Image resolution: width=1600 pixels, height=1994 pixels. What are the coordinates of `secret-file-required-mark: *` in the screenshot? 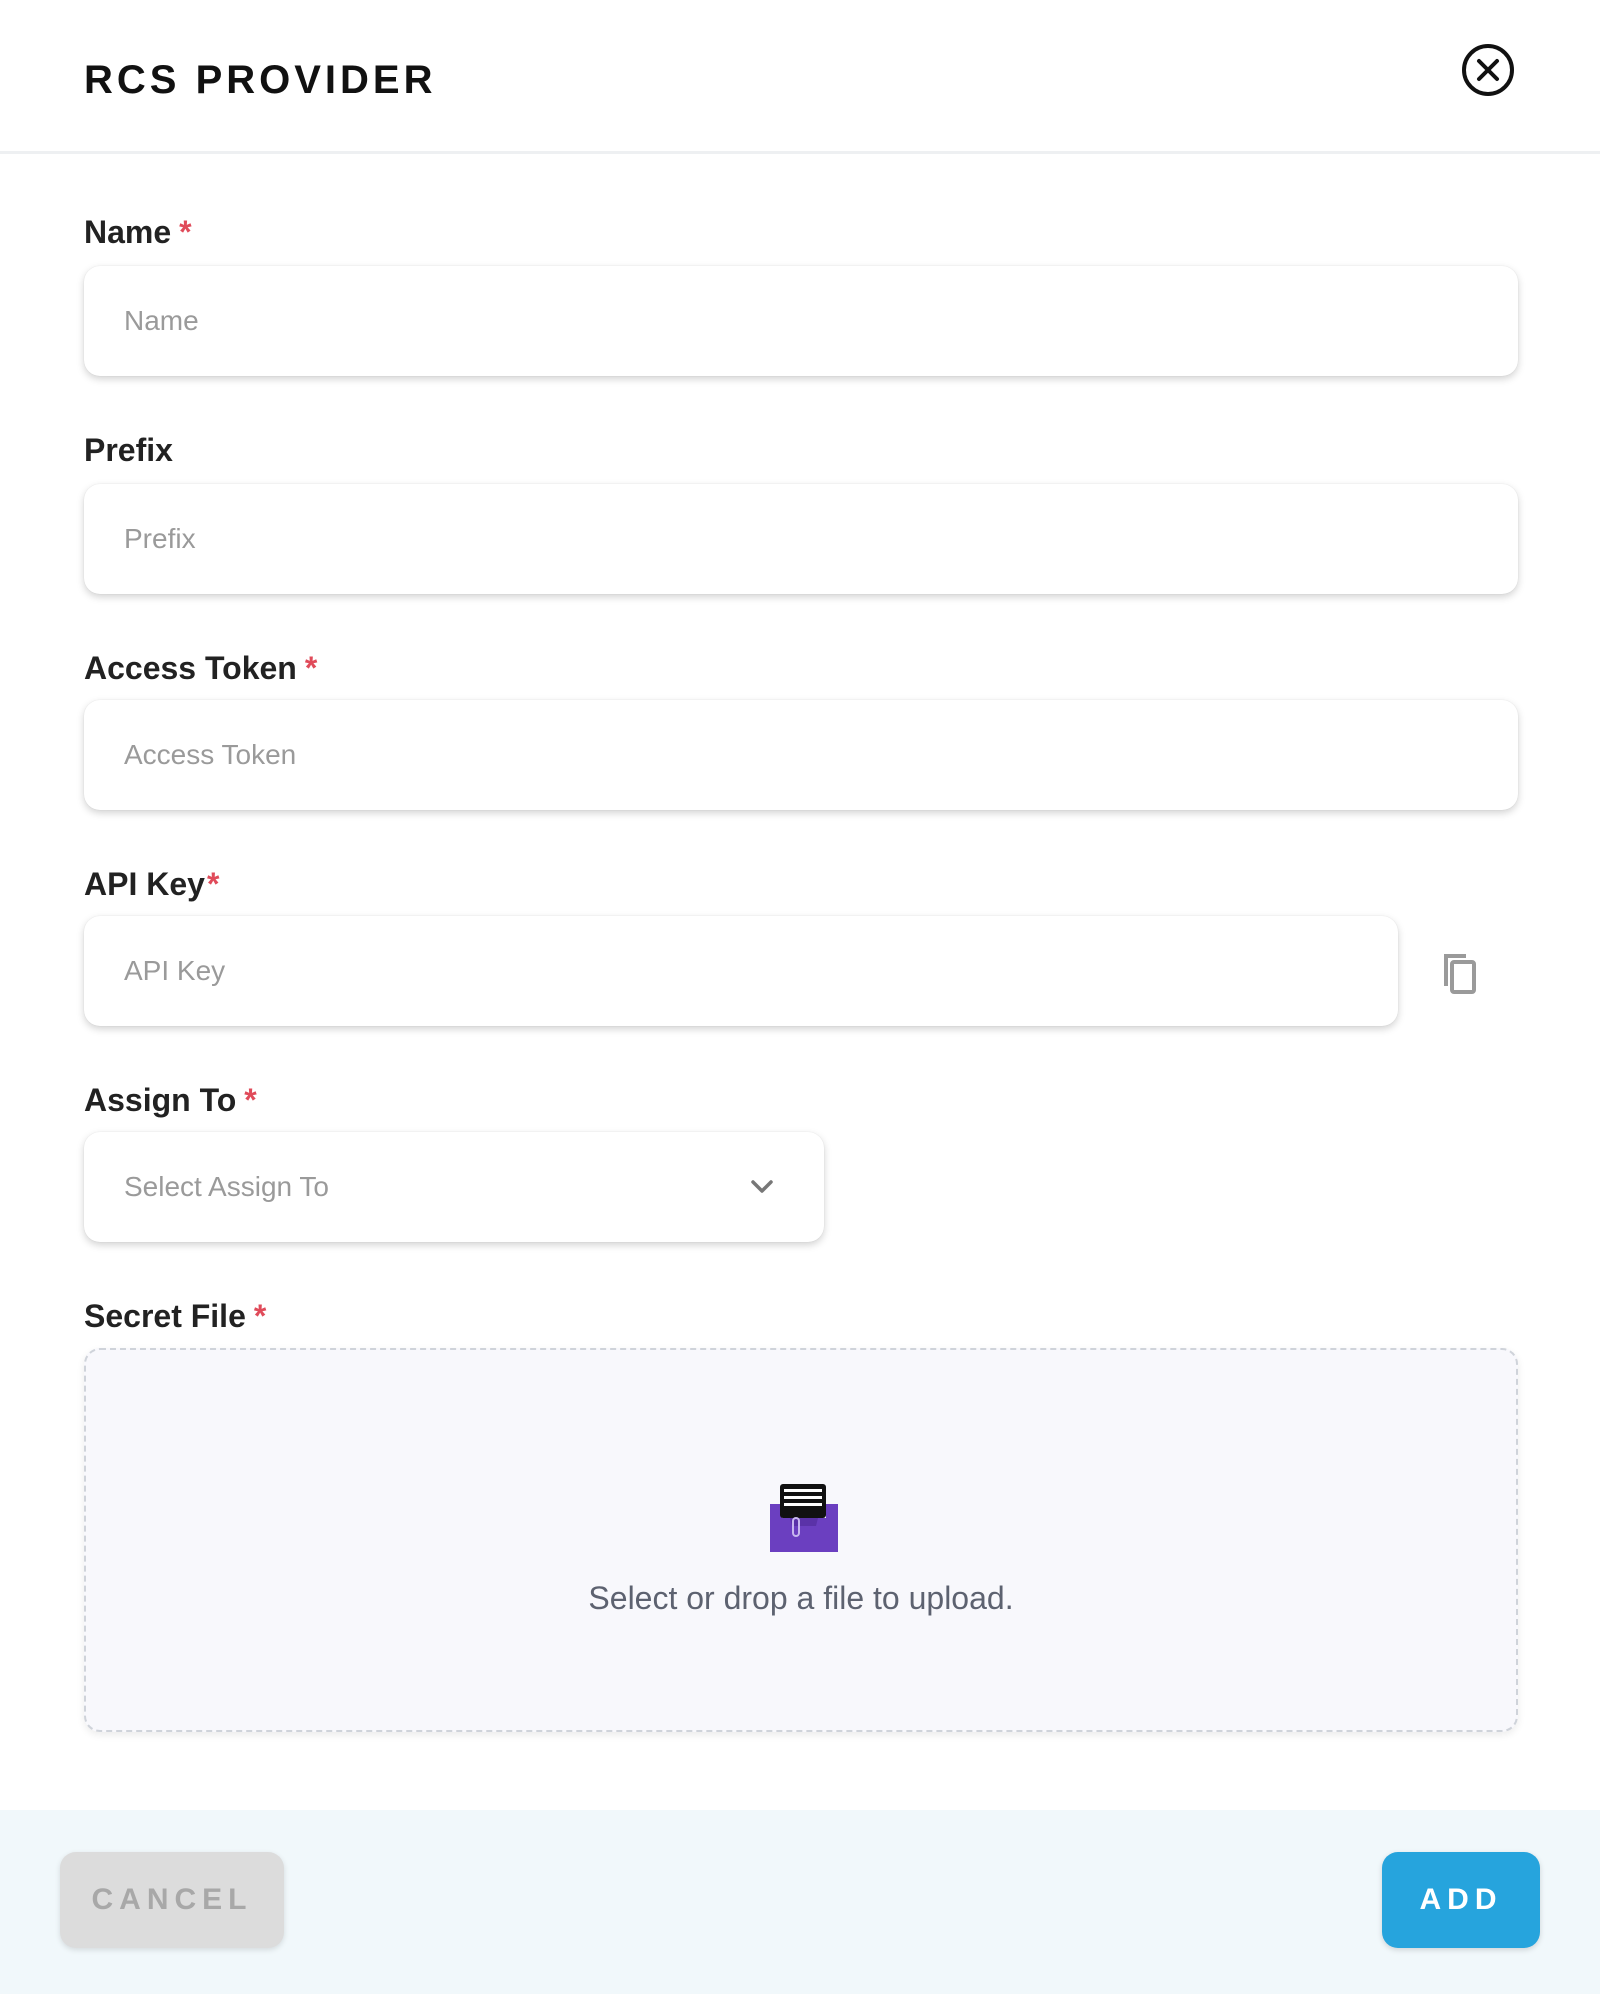 It's located at (260, 1316).